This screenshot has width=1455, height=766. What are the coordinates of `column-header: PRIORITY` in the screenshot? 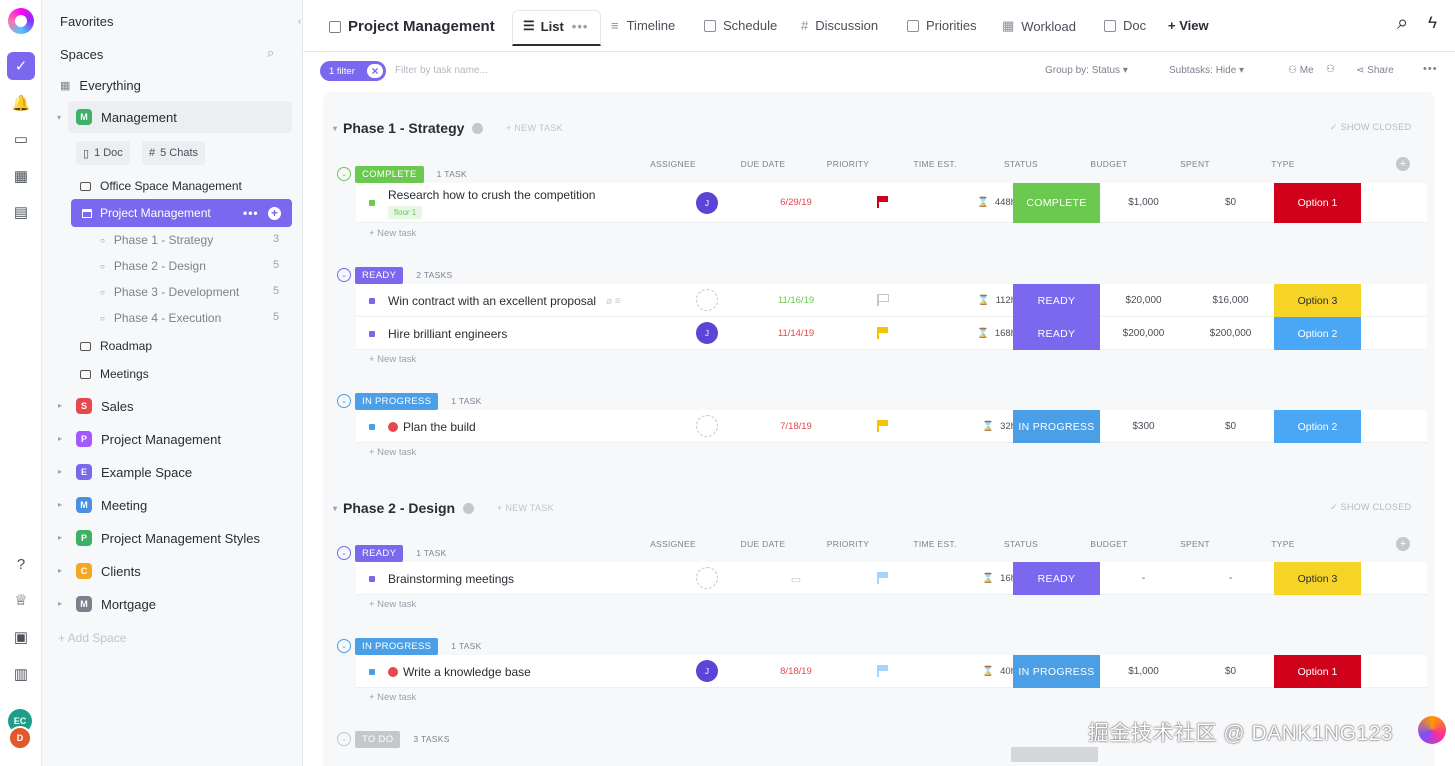 It's located at (848, 544).